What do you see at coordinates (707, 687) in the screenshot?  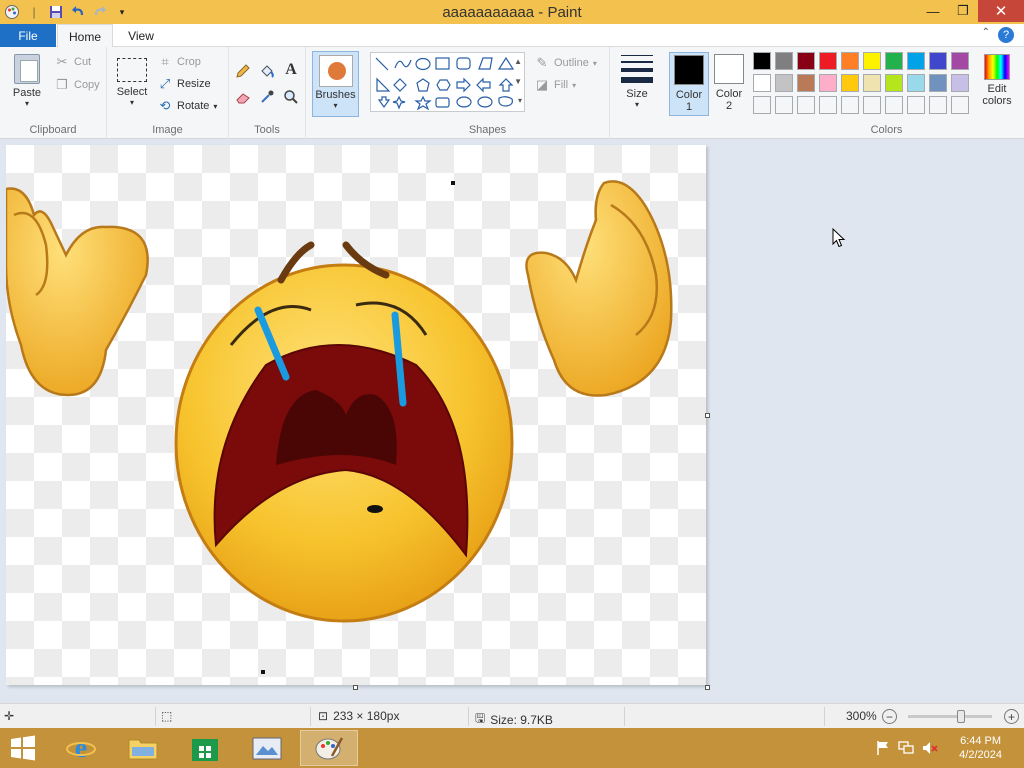 I see `canvas-resize-handle-corner` at bounding box center [707, 687].